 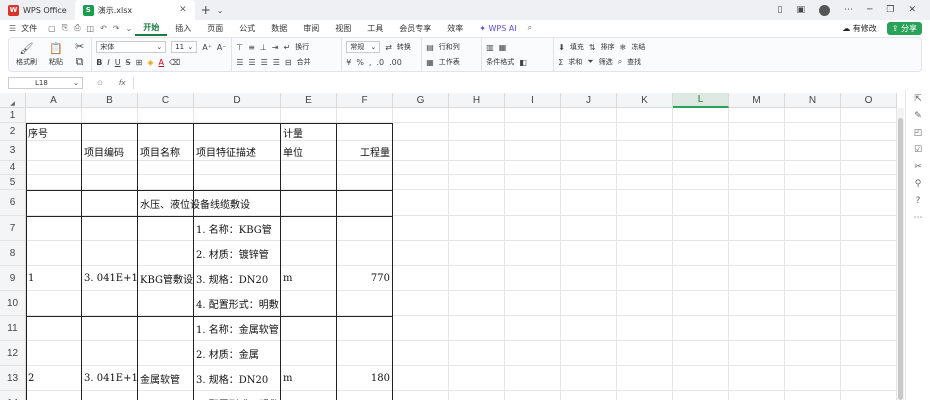 I want to click on sort-label: 排序, so click(x=608, y=47).